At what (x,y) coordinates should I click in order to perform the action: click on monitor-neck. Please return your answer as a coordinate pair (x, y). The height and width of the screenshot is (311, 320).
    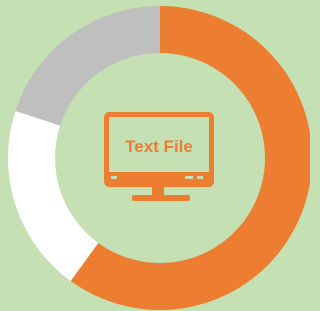
    Looking at the image, I should click on (158, 190).